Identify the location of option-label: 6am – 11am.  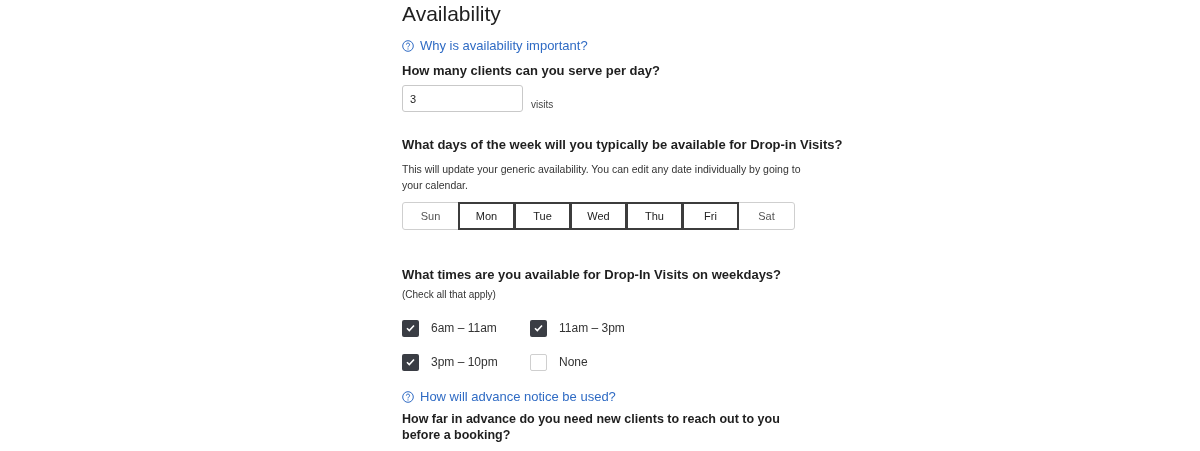
(464, 328).